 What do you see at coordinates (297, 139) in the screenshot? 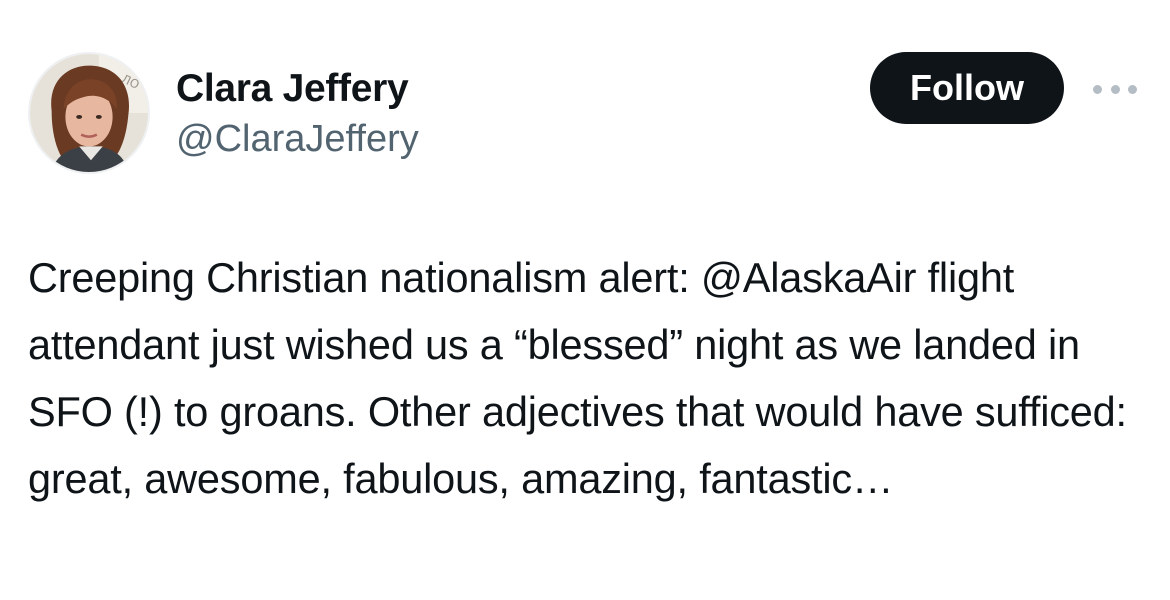
I see `author-handle: @ClaraJeffery` at bounding box center [297, 139].